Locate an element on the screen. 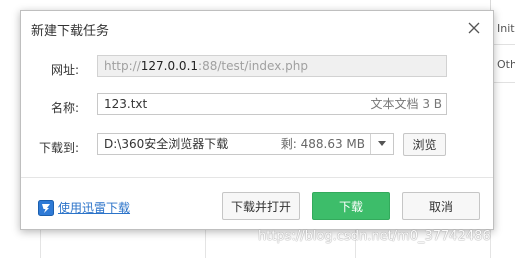 The height and width of the screenshot is (258, 515). download-to-label: 下载到: is located at coordinates (58, 148).